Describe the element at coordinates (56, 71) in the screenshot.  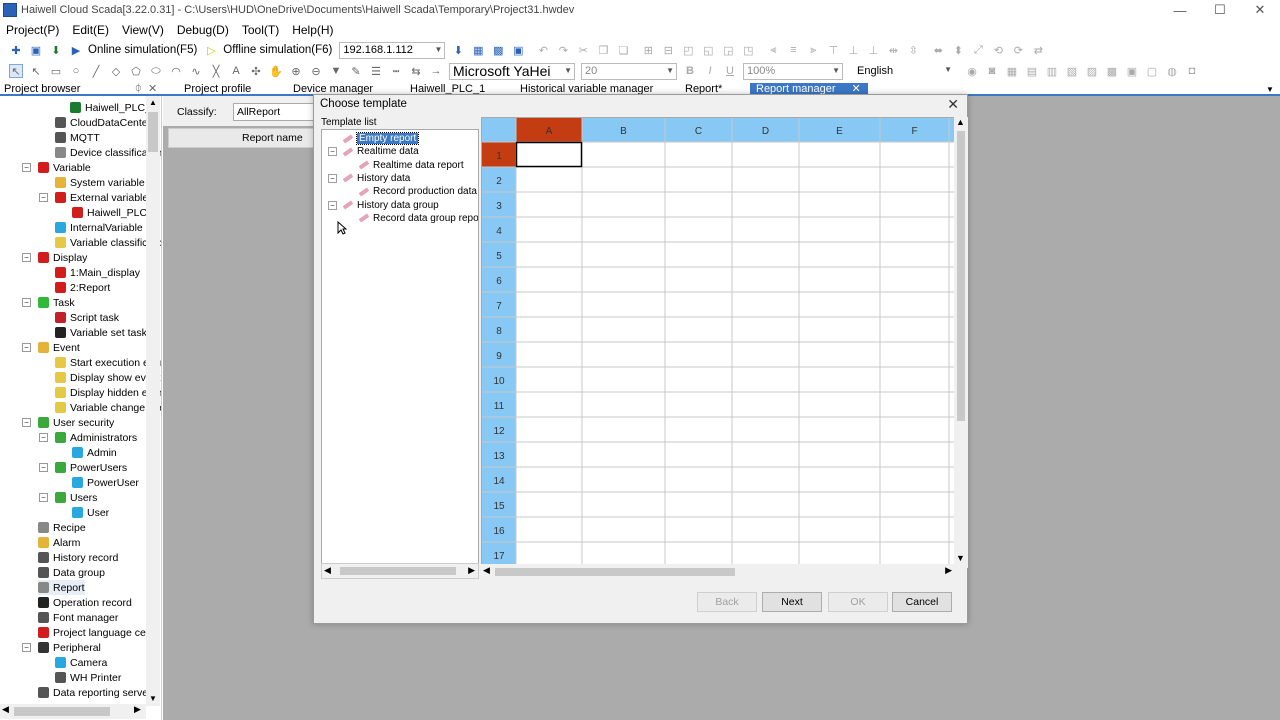
I see `rectangle-icon: ▭` at that location.